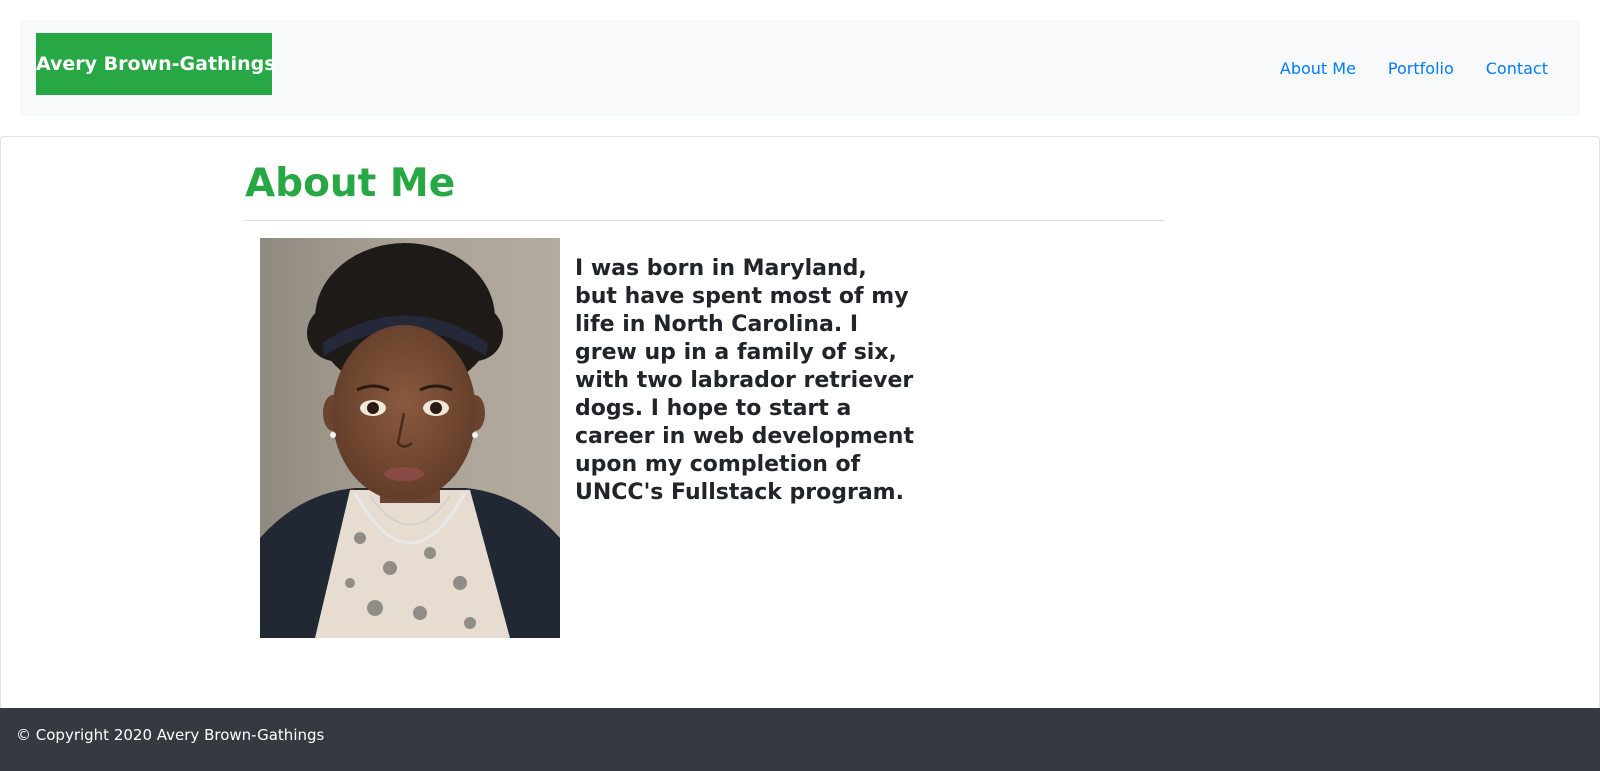  What do you see at coordinates (1517, 68) in the screenshot?
I see `nav-link-contact: Contact` at bounding box center [1517, 68].